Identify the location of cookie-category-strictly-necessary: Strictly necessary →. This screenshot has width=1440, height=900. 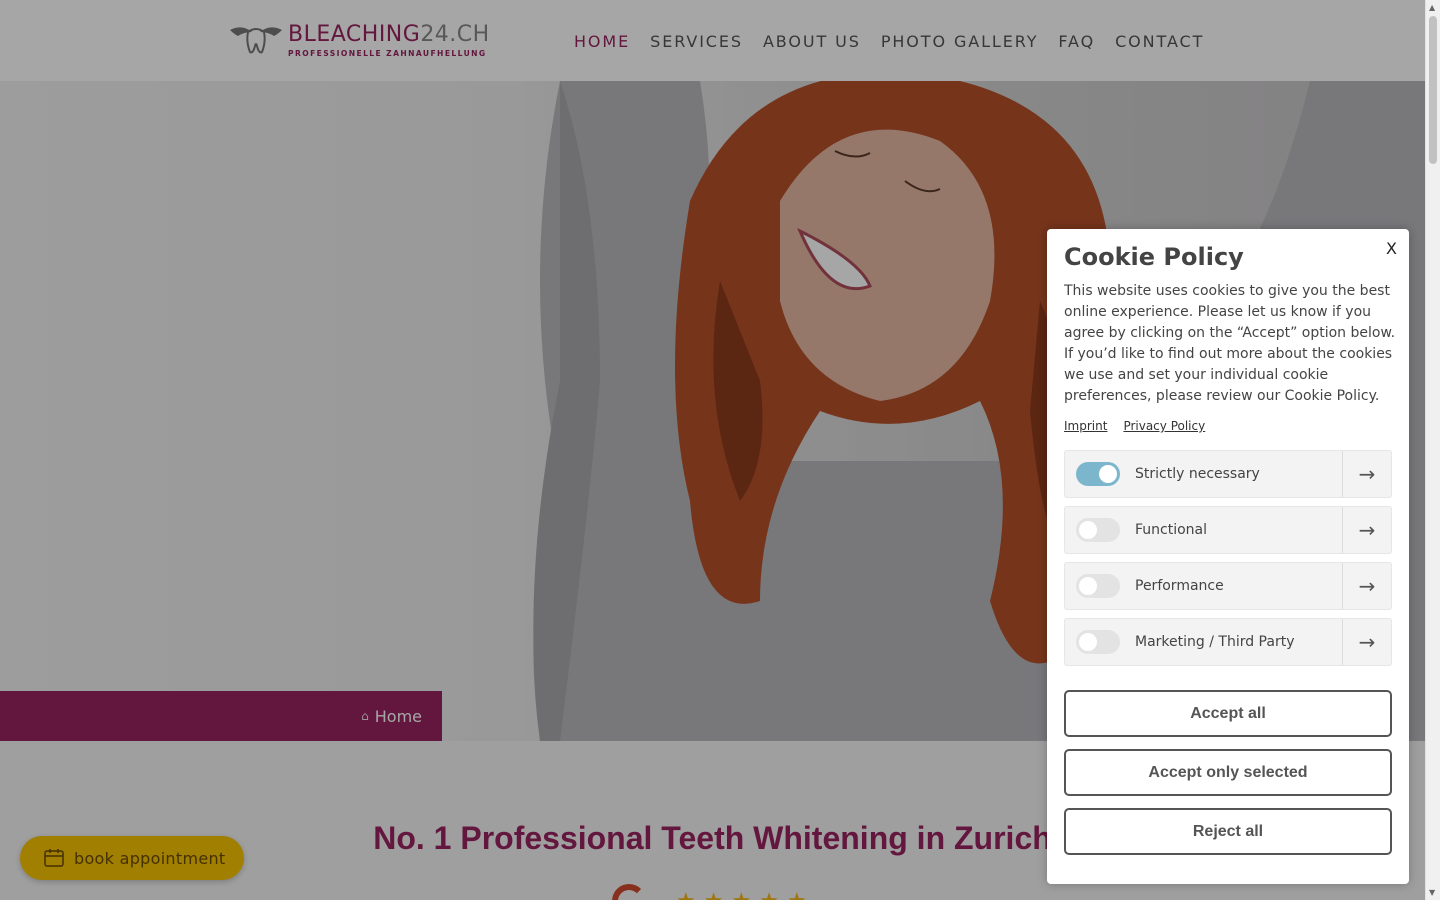
(1228, 474).